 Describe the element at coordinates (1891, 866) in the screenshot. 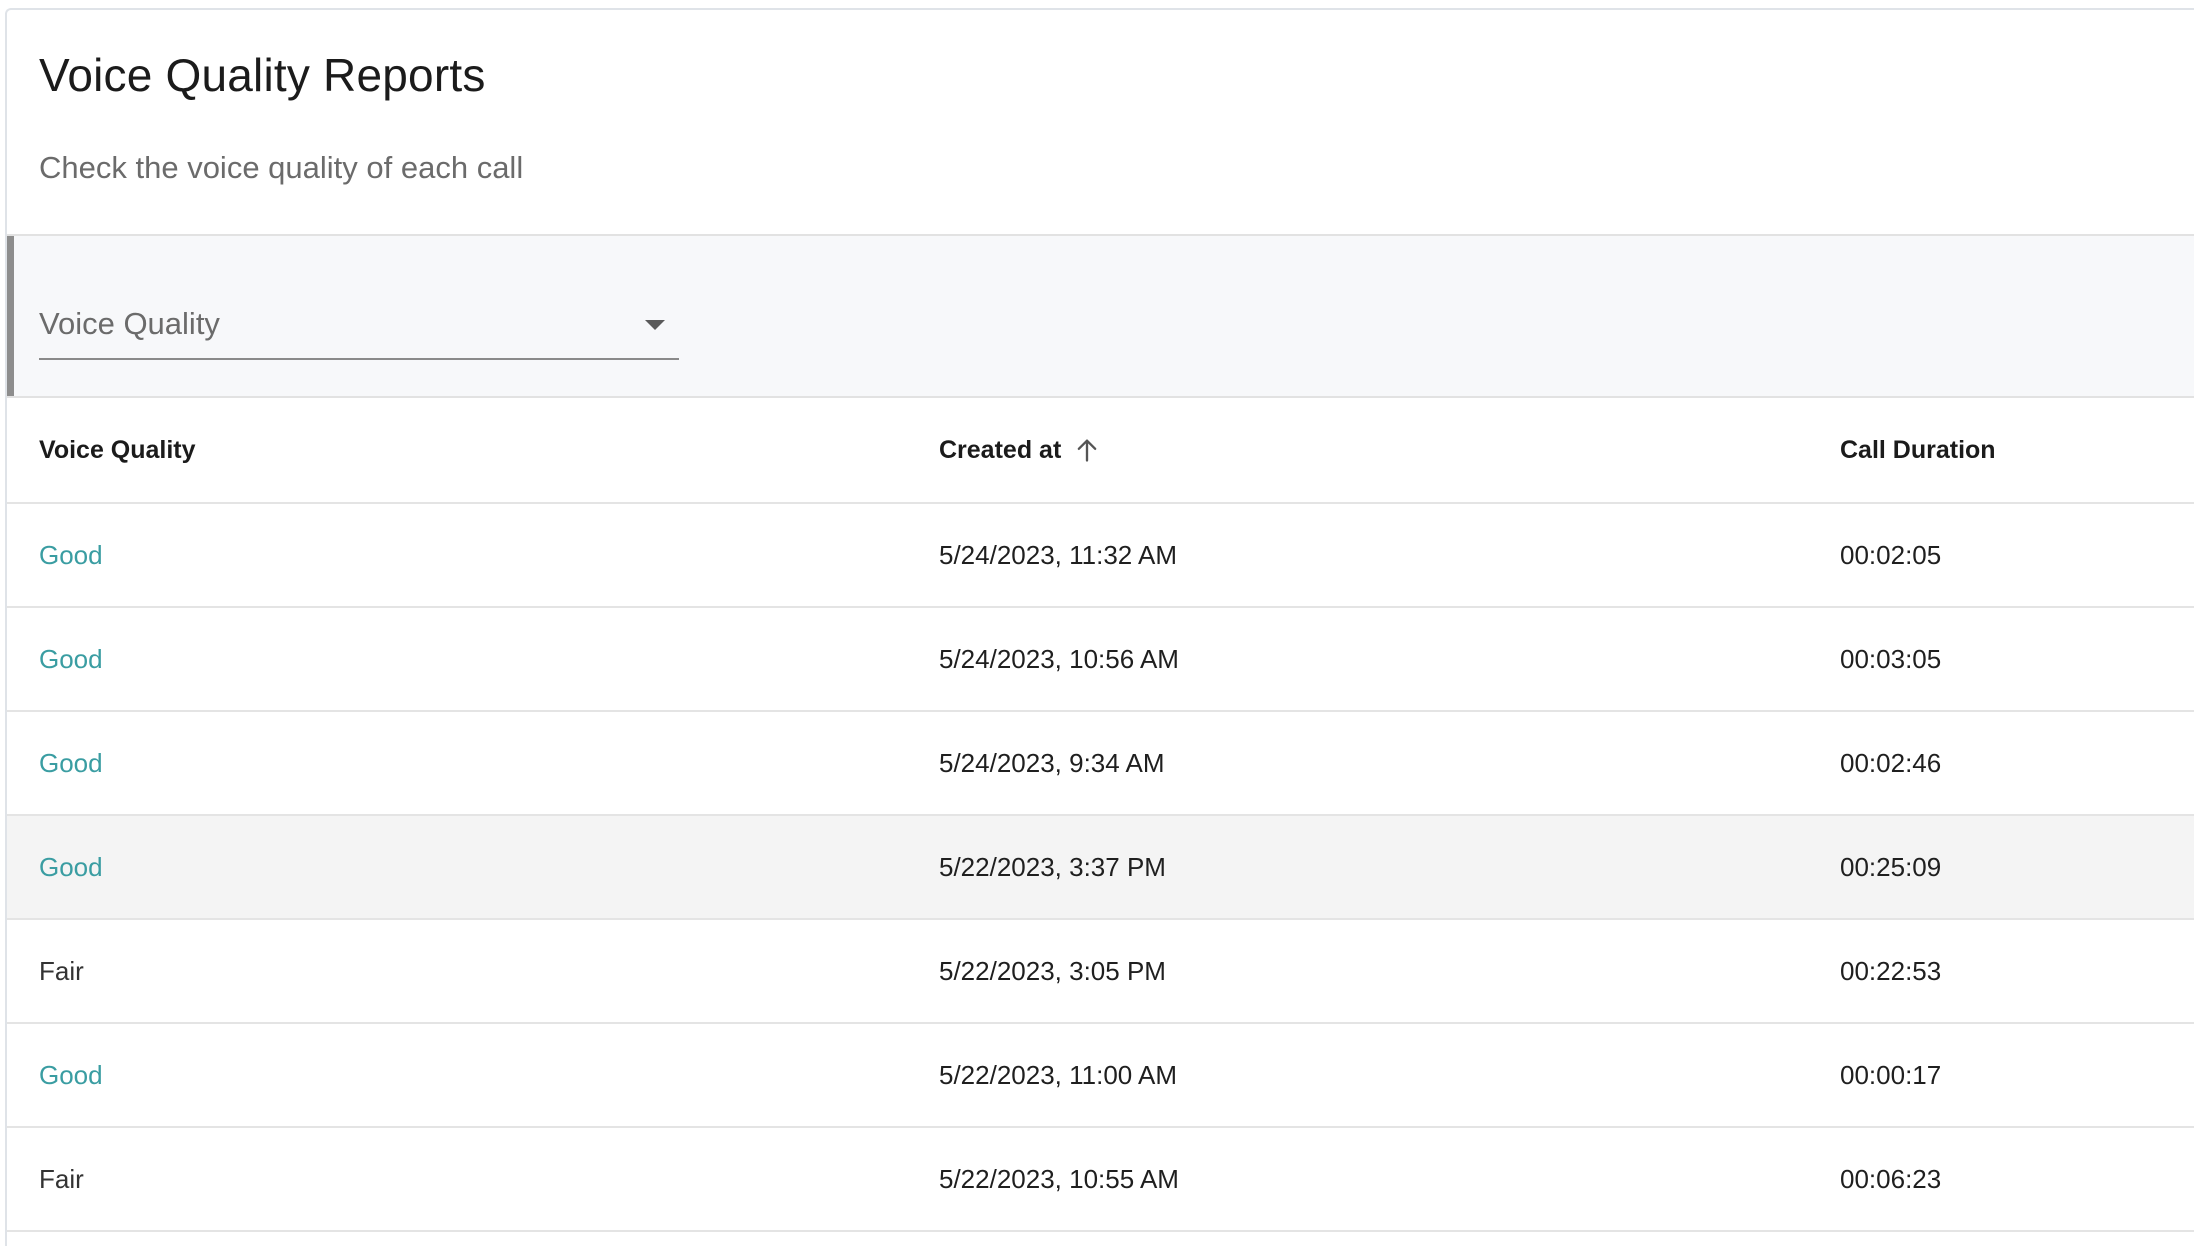

I see `call-duration-cell: 00:25:09` at that location.